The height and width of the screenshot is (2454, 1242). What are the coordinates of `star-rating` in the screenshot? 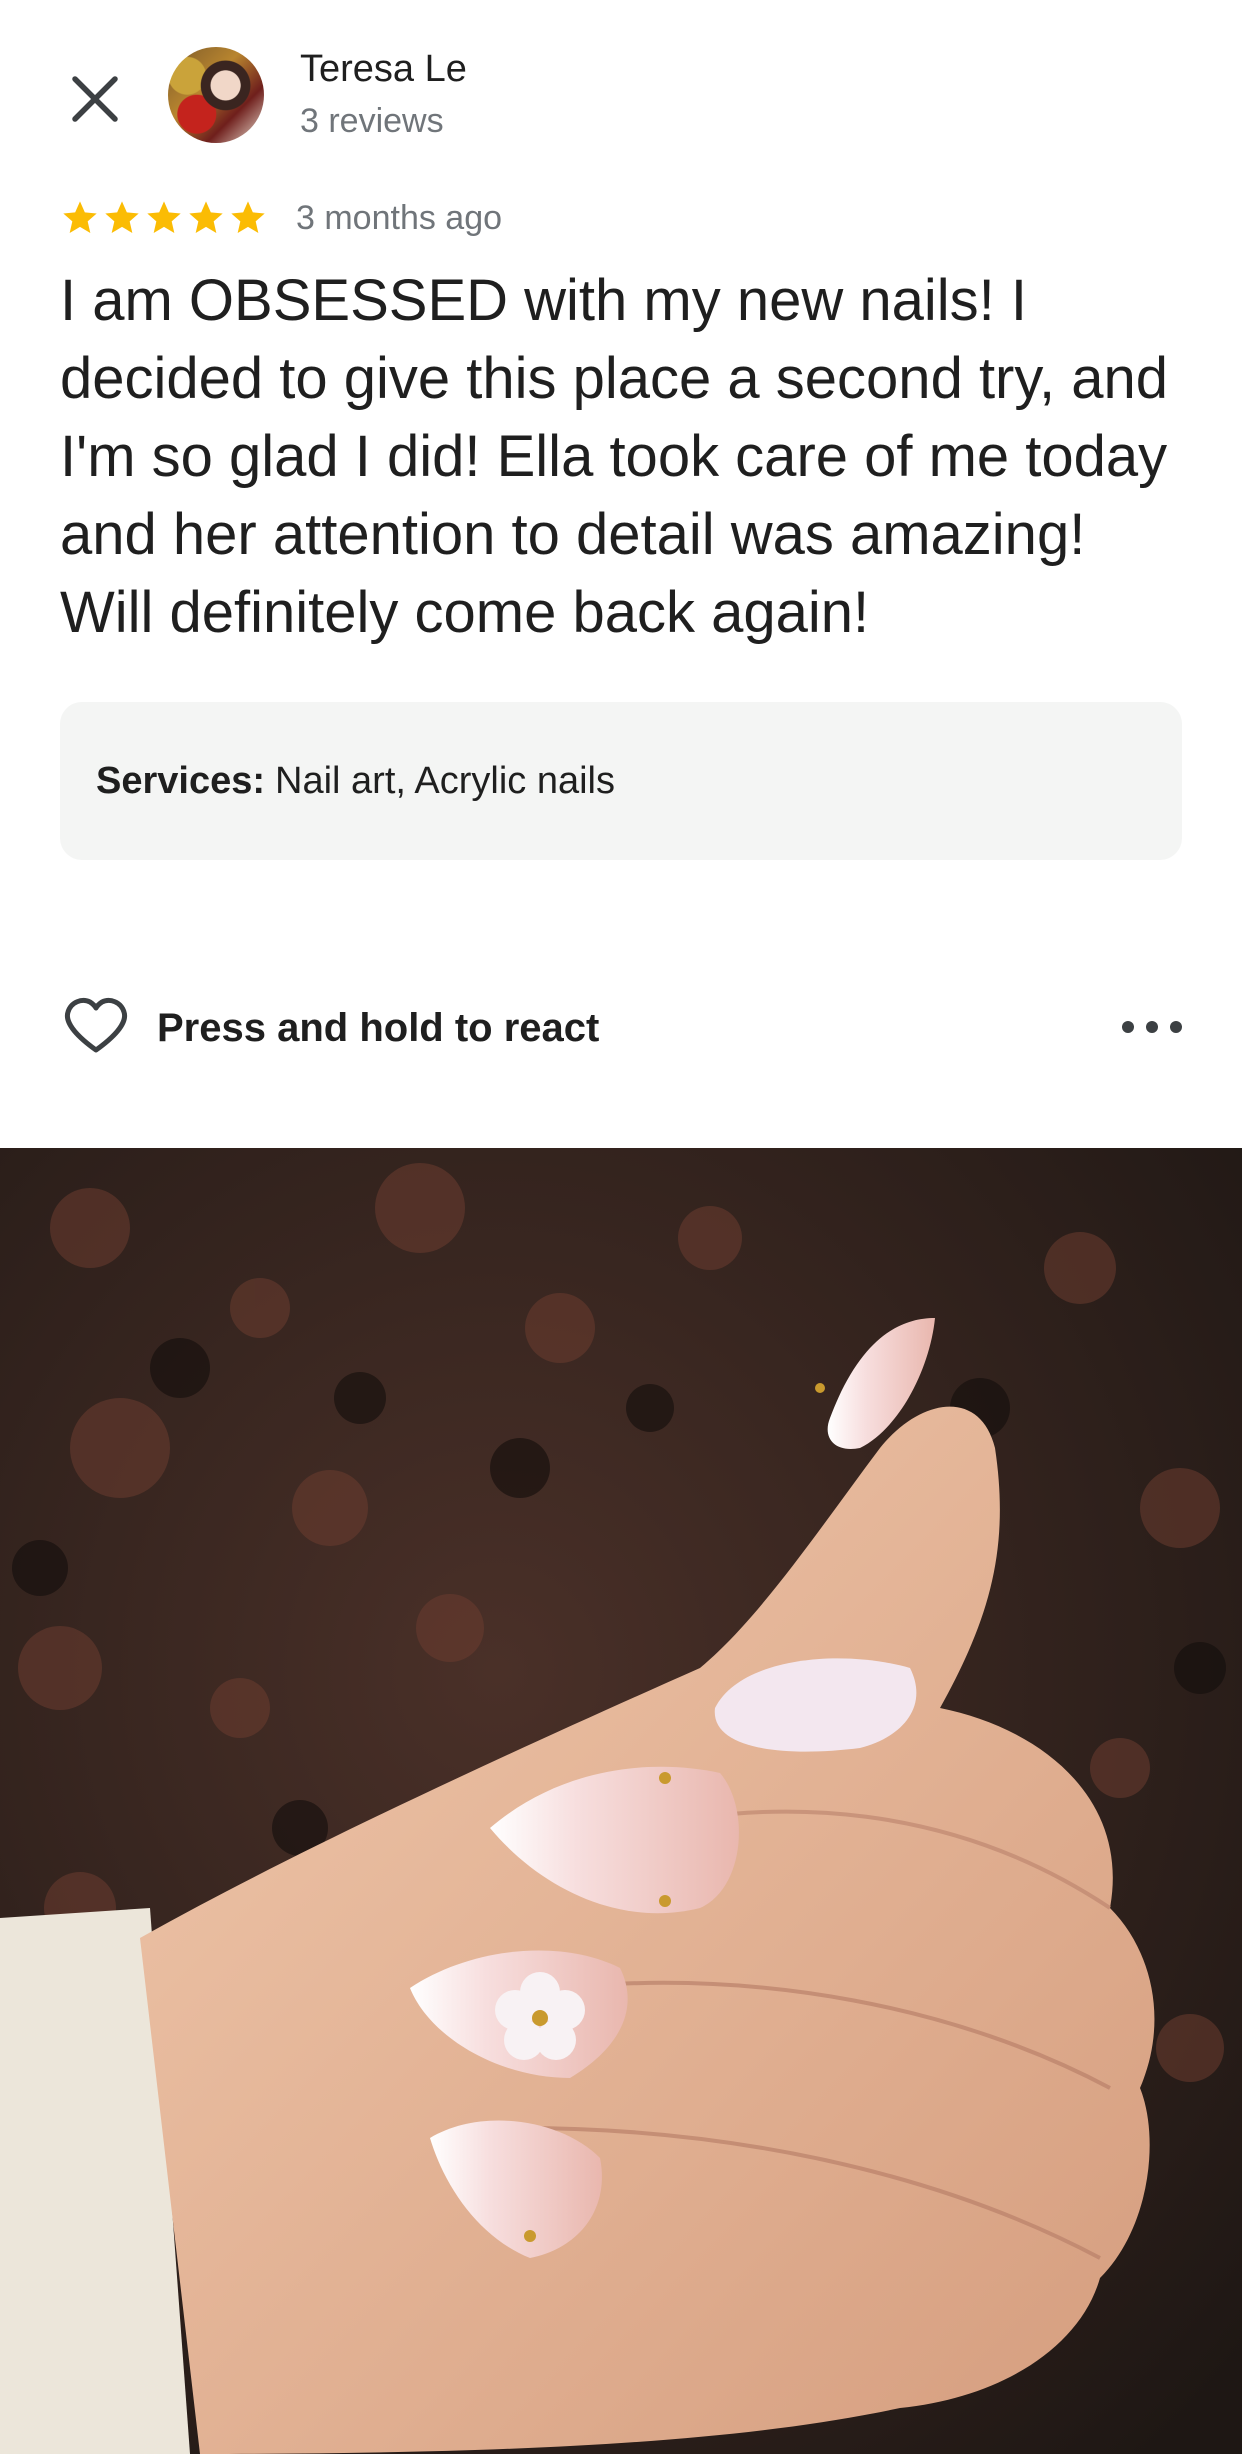 It's located at (164, 218).